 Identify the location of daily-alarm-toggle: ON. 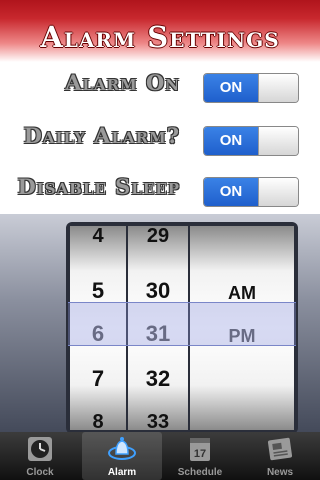
(251, 141).